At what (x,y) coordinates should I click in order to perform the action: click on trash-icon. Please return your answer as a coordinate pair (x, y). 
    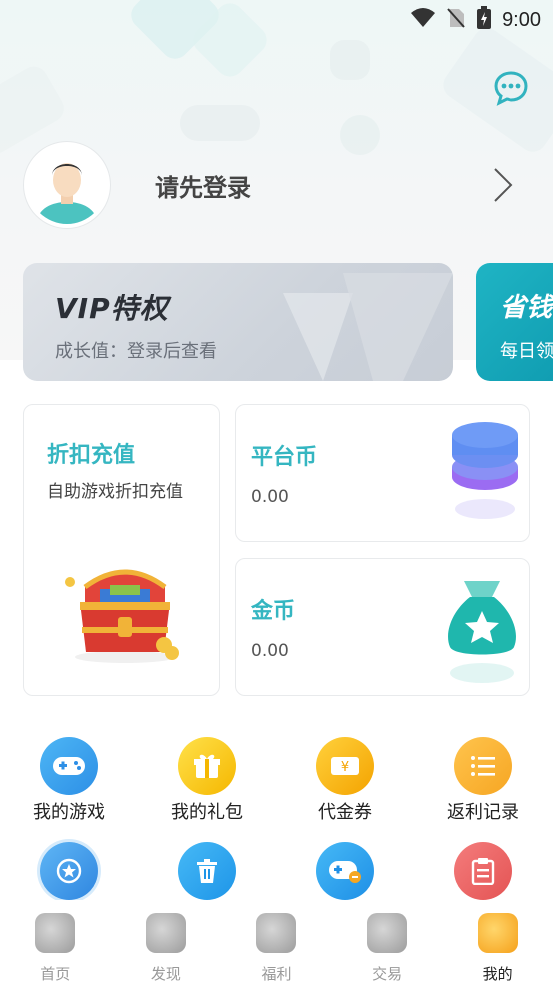
    Looking at the image, I should click on (207, 871).